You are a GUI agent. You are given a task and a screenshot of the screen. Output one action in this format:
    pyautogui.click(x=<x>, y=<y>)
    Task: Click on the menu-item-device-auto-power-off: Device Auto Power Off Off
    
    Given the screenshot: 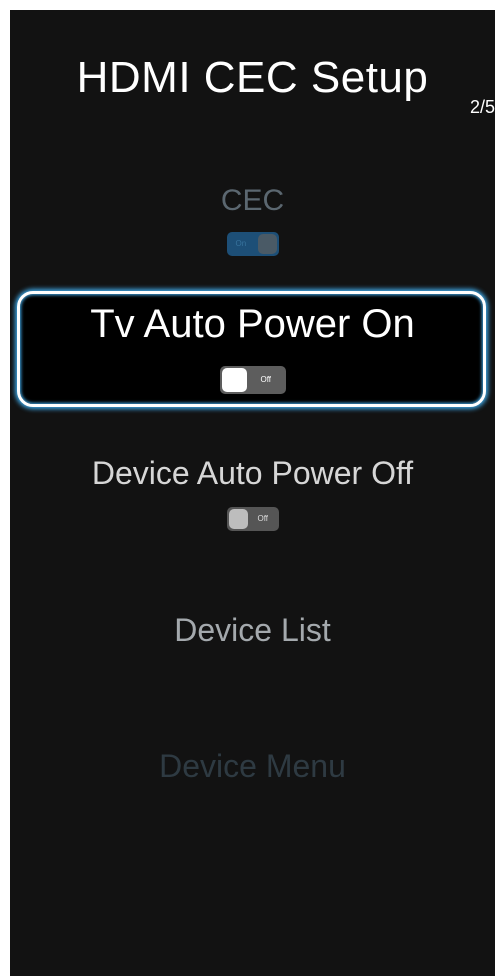 What is the action you would take?
    pyautogui.click(x=252, y=494)
    